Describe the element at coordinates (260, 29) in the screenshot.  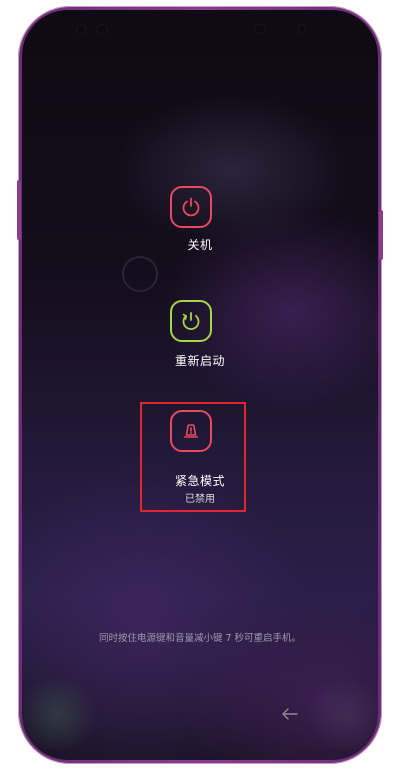
I see `iris-scanner-icon` at that location.